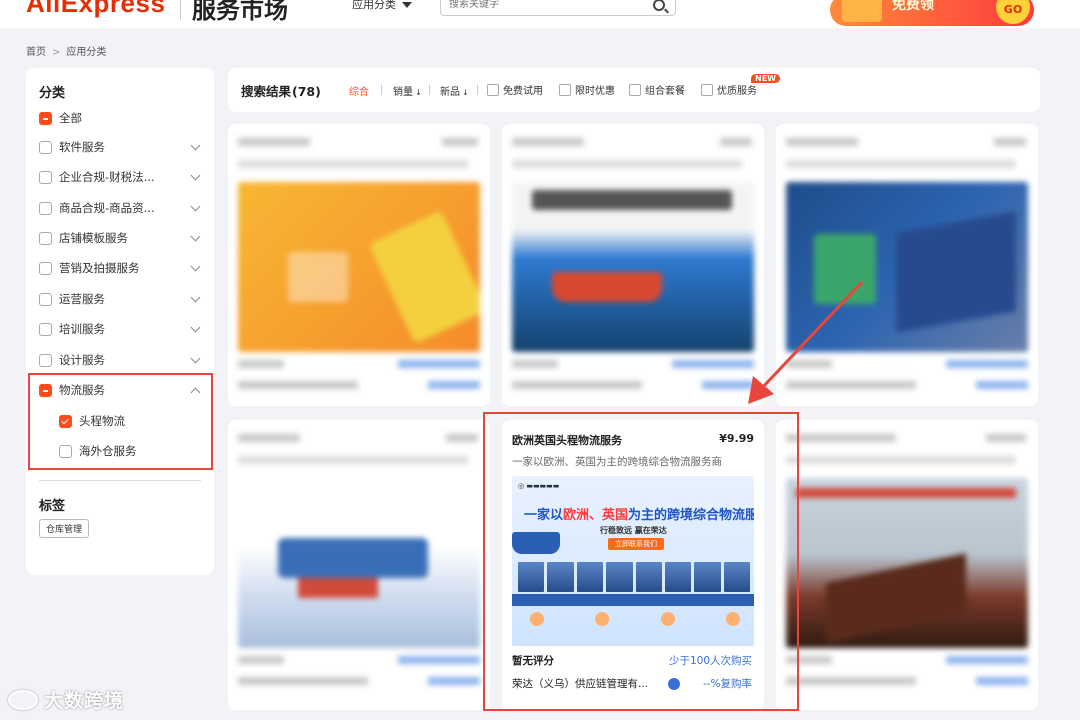 Image resolution: width=1080 pixels, height=720 pixels. What do you see at coordinates (84, 701) in the screenshot?
I see `watermark-text: 大数跨境` at bounding box center [84, 701].